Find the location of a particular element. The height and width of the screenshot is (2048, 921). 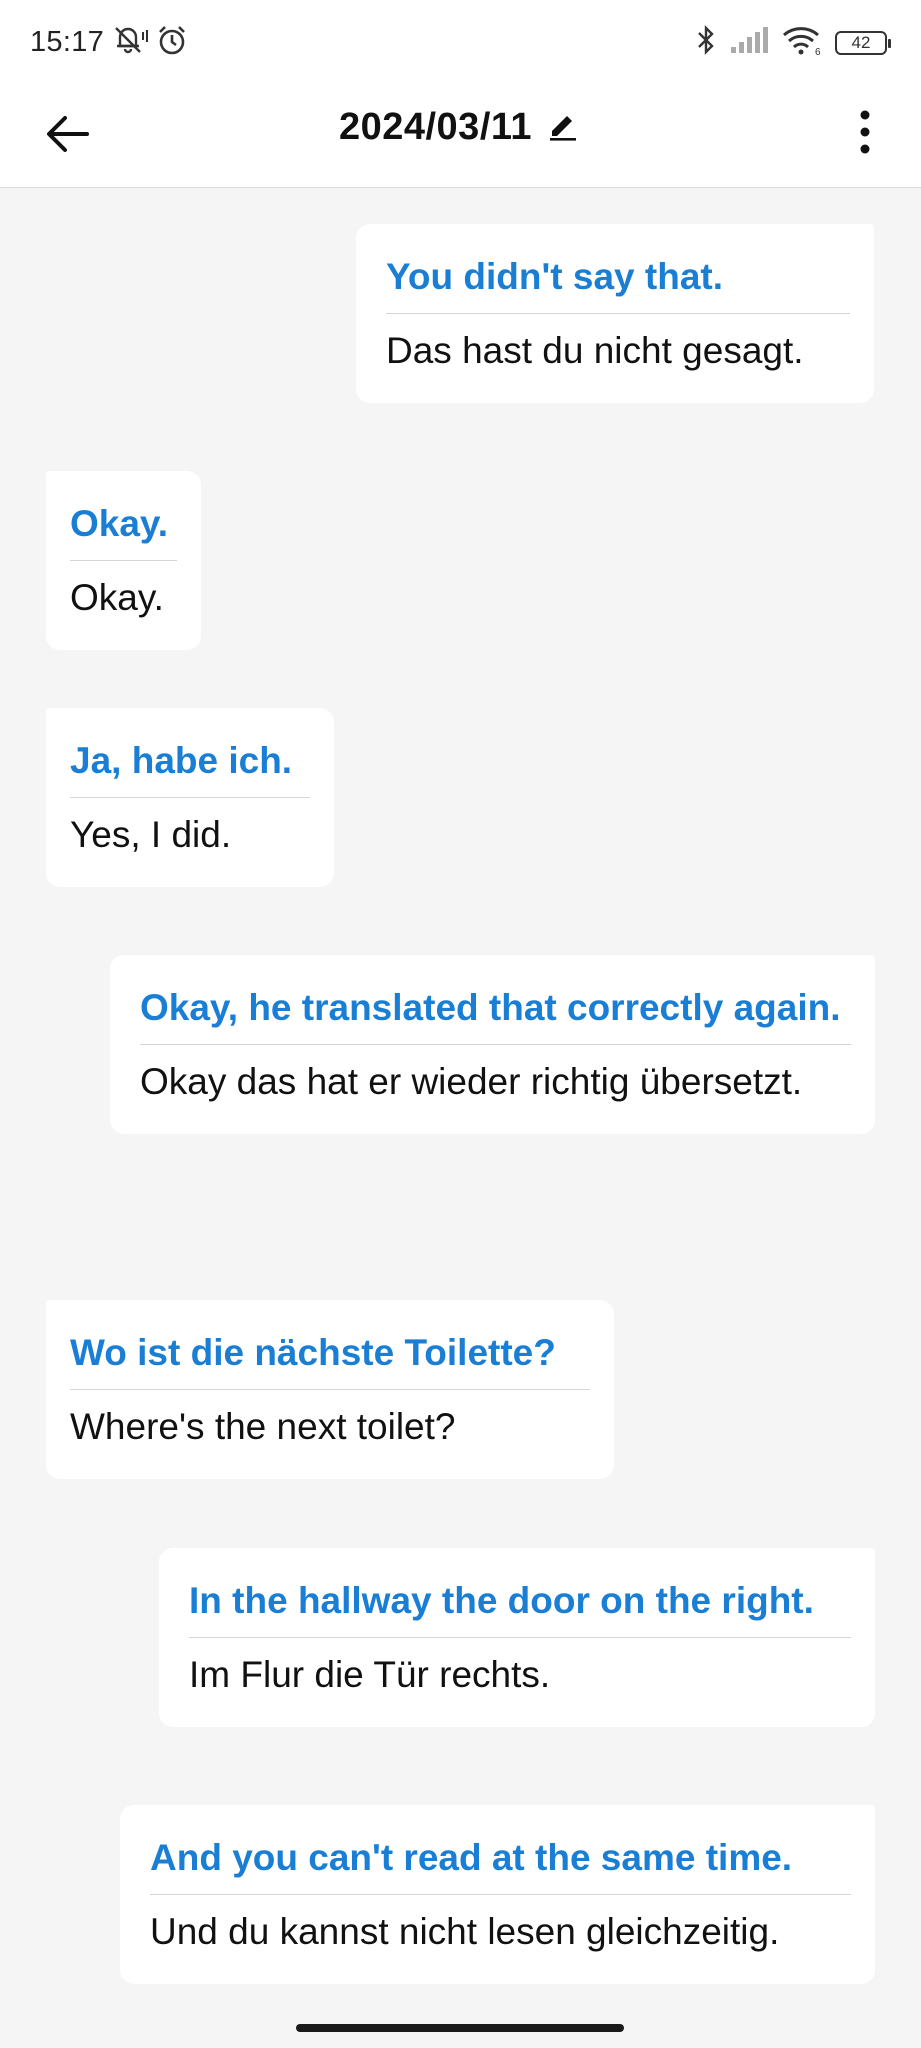

message-original: And you can't read at the same time. is located at coordinates (500, 1864).